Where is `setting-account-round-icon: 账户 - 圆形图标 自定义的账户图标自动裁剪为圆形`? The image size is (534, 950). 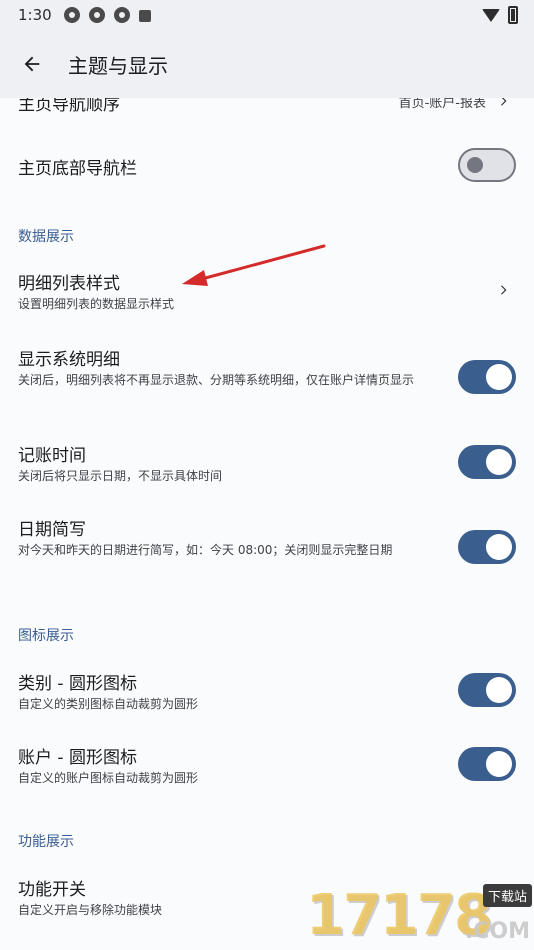
setting-account-round-icon: 账户 - 圆形图标 自定义的账户图标自动裁剪为圆形 is located at coordinates (267, 765).